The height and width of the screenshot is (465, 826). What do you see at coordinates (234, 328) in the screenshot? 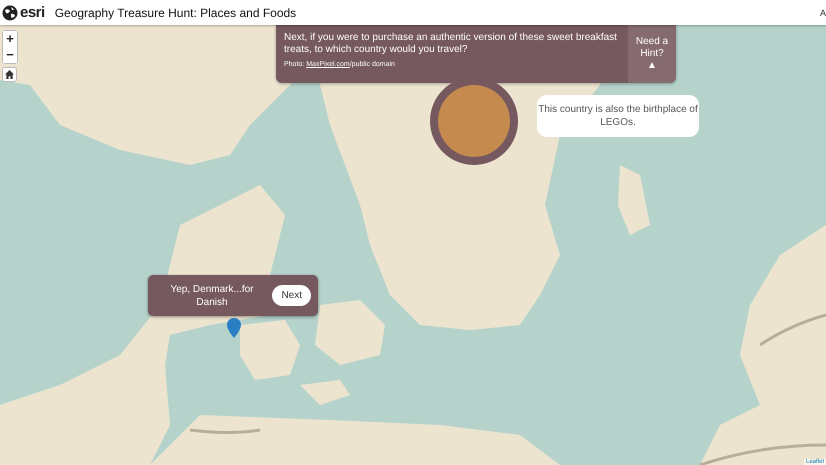
I see `map-pin-icon` at bounding box center [234, 328].